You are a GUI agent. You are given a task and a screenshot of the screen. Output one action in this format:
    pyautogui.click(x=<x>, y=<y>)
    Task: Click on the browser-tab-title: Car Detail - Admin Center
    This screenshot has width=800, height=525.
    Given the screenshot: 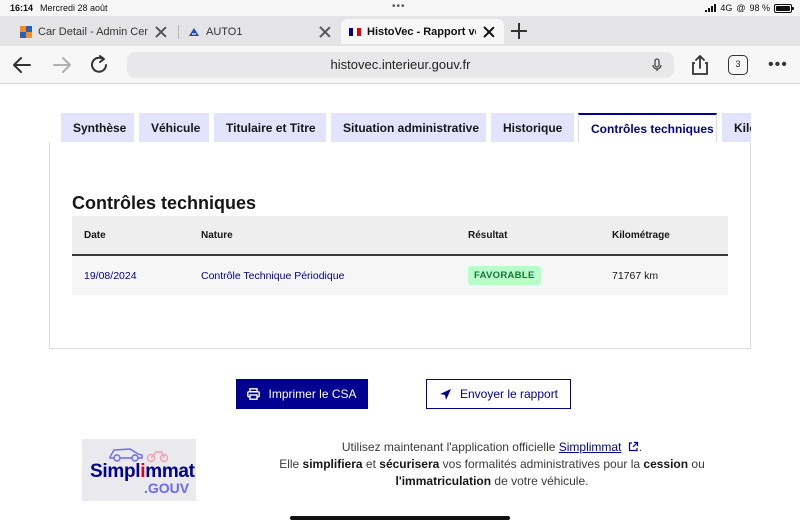 What is the action you would take?
    pyautogui.click(x=93, y=31)
    